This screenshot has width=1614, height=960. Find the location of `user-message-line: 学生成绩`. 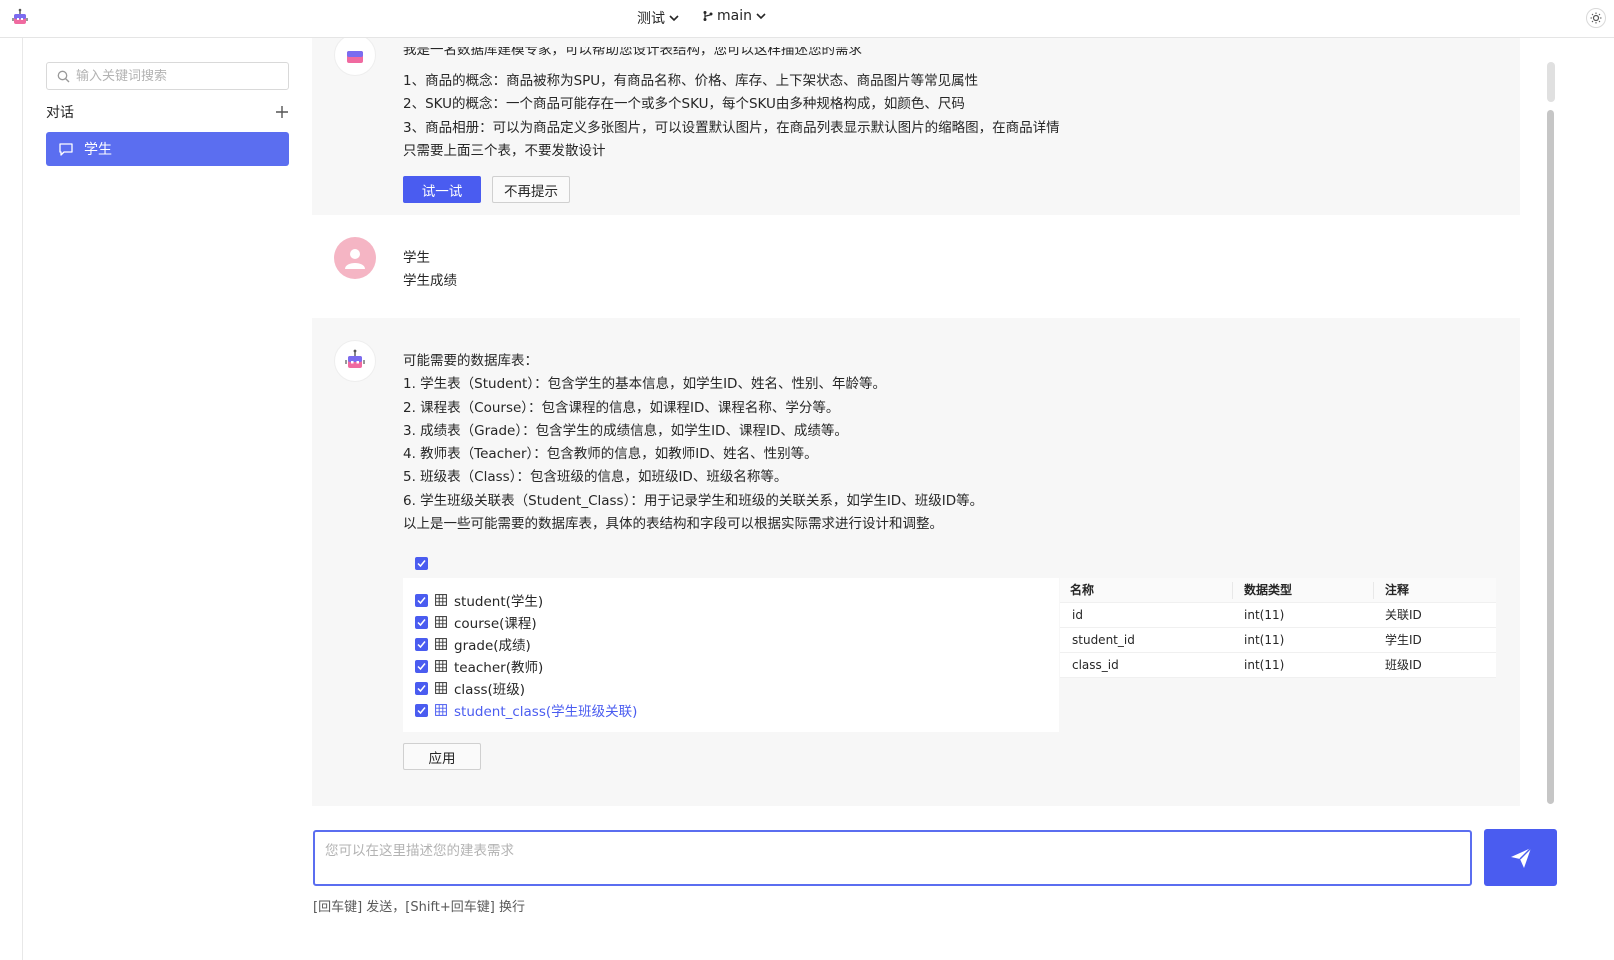

user-message-line: 学生成绩 is located at coordinates (430, 281).